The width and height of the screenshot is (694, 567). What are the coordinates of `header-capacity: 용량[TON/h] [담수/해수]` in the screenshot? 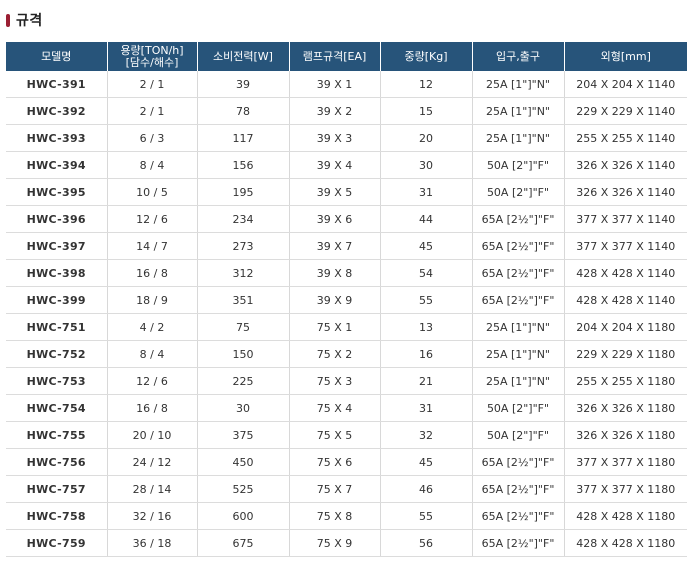 It's located at (151, 56).